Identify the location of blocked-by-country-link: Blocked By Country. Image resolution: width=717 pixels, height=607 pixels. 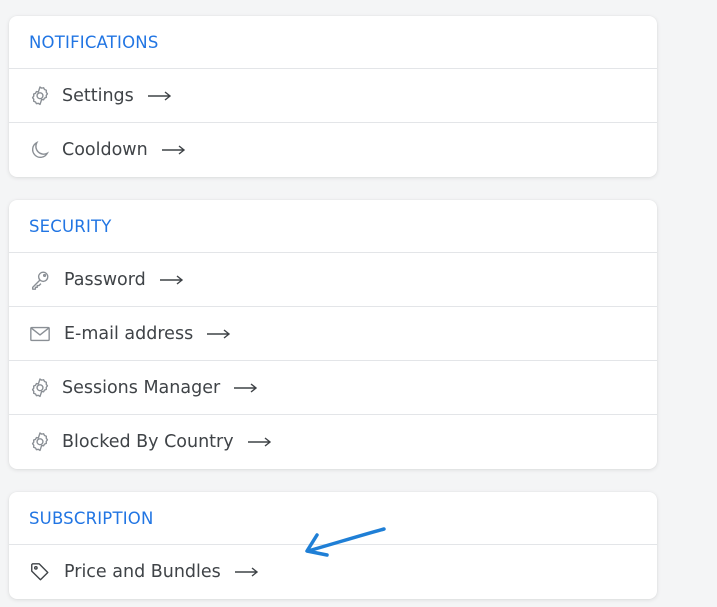
(333, 442).